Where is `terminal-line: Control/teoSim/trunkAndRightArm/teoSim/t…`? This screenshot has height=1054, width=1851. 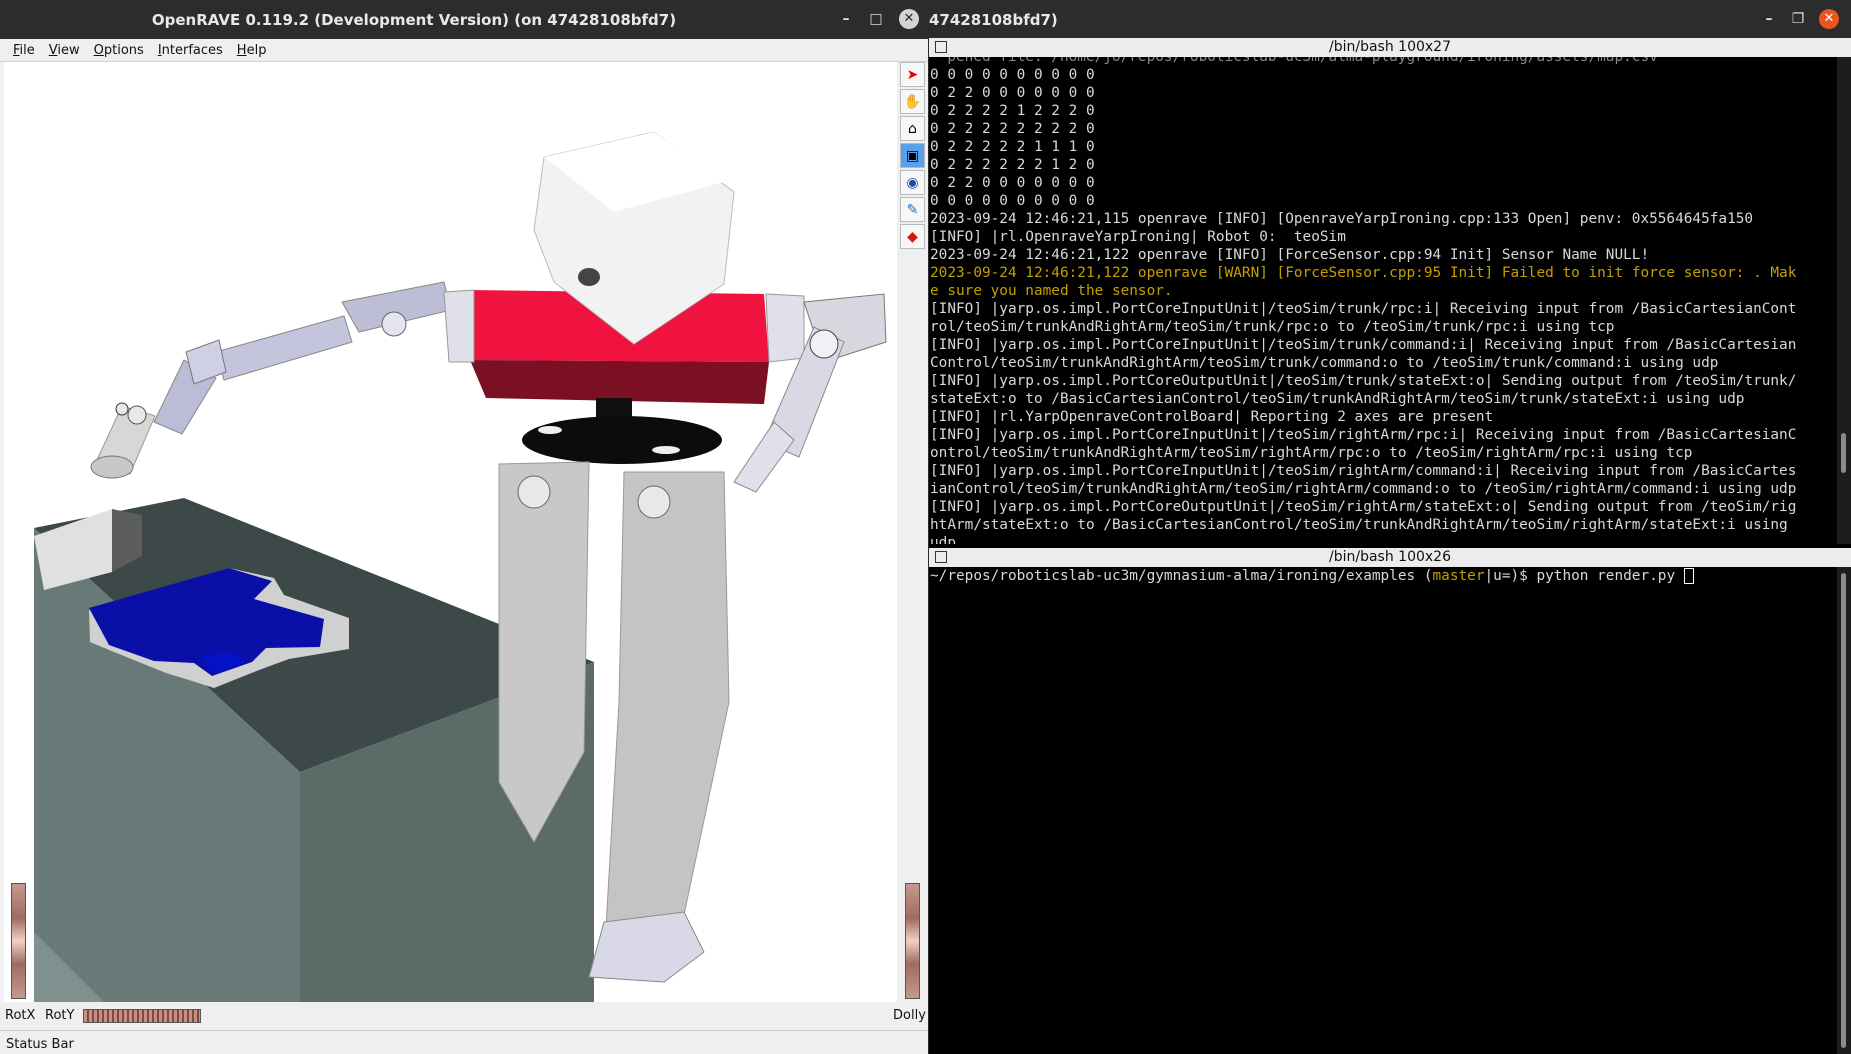
terminal-line: Control/teoSim/trunkAndRightArm/teoSim/t… is located at coordinates (1324, 363).